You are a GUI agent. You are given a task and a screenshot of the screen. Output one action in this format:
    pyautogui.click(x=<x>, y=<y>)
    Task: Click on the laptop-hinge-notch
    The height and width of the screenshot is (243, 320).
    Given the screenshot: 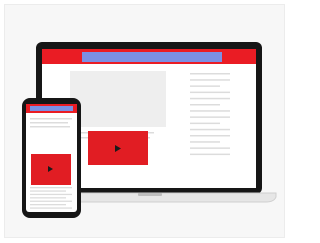 What is the action you would take?
    pyautogui.click(x=150, y=194)
    